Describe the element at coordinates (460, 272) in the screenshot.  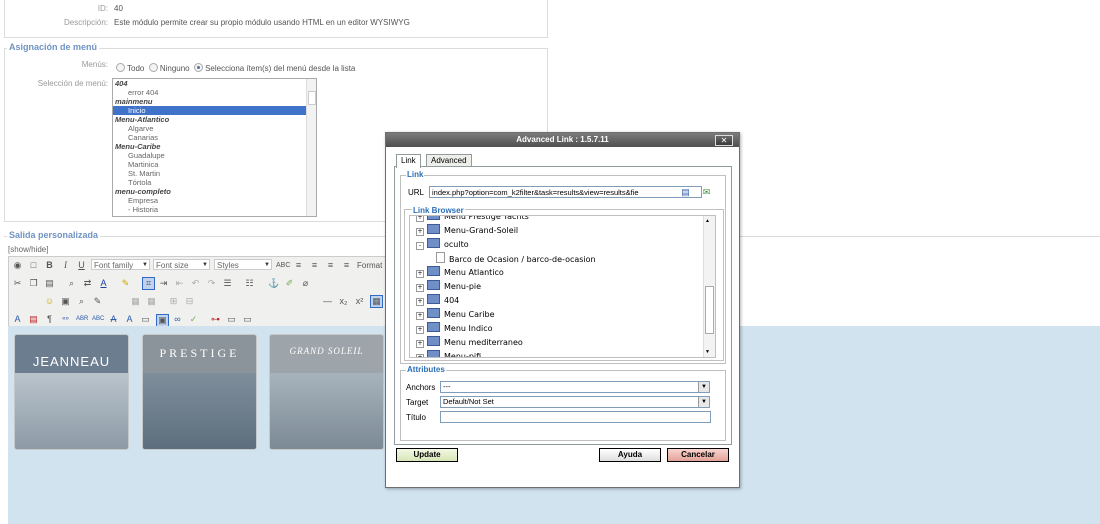
I see `tree-node: + Menu Atlantico` at that location.